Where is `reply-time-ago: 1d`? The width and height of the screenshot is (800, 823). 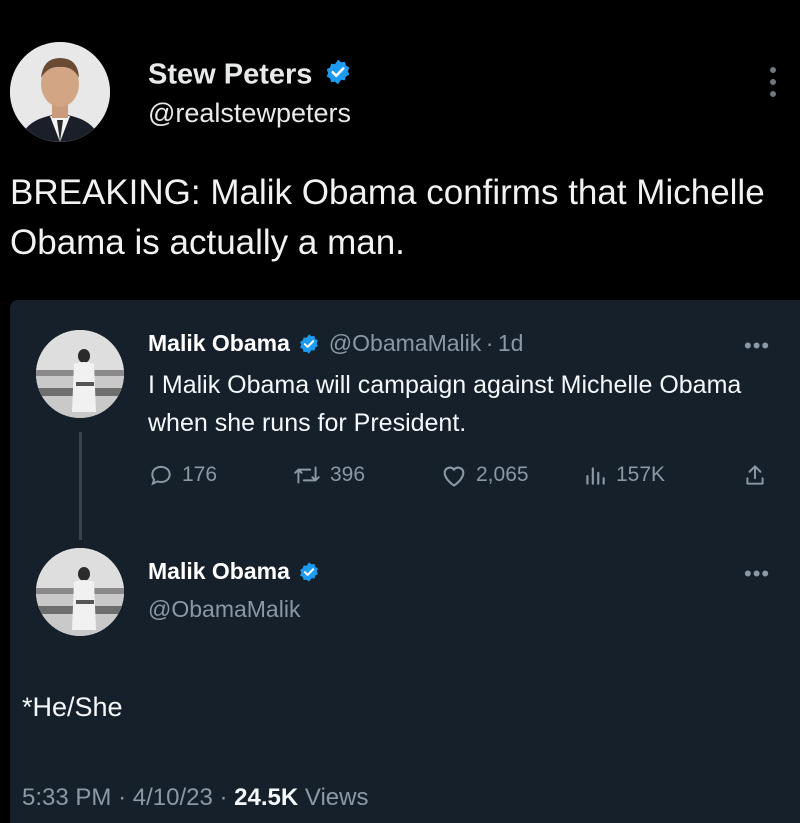 reply-time-ago: 1d is located at coordinates (511, 343).